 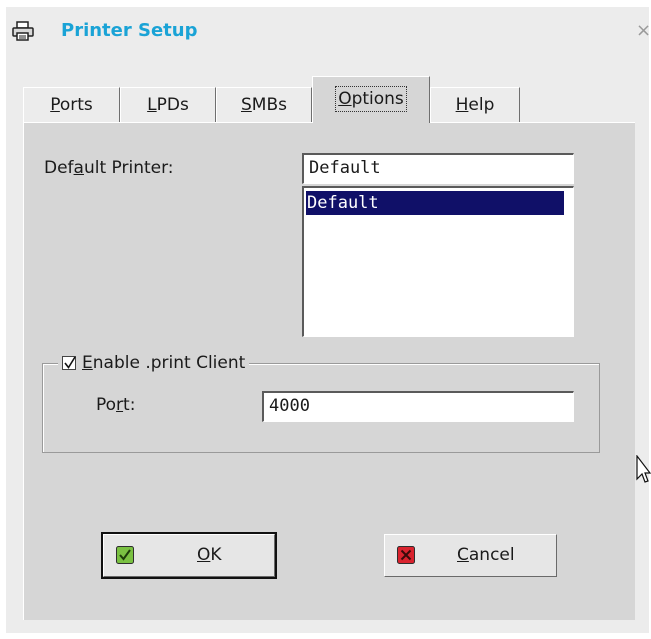 What do you see at coordinates (71, 105) in the screenshot?
I see `tab-ports: Ports` at bounding box center [71, 105].